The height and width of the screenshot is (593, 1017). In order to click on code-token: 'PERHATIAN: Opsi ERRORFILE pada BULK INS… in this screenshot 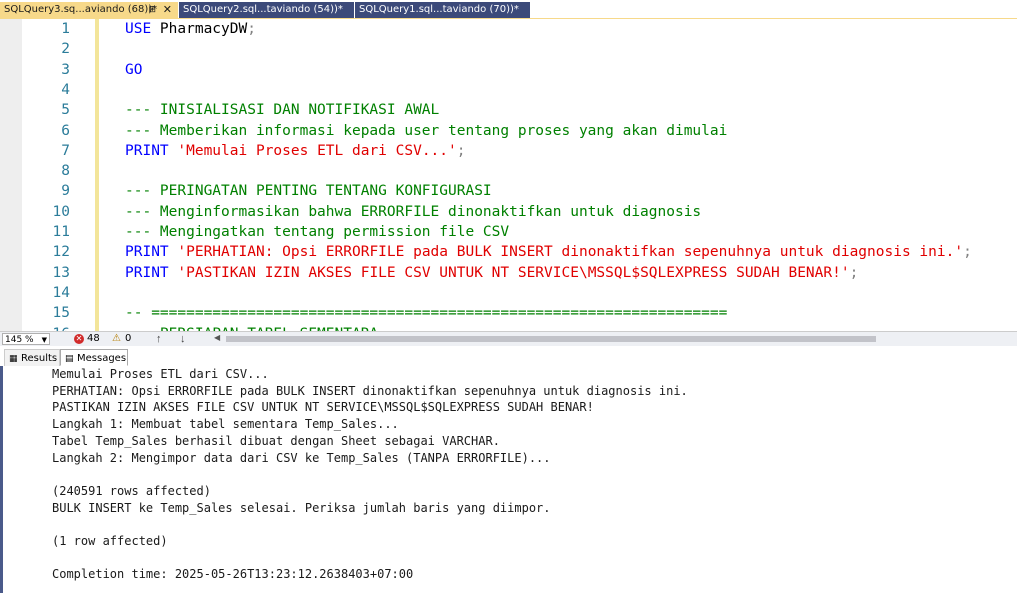, I will do `click(570, 252)`.